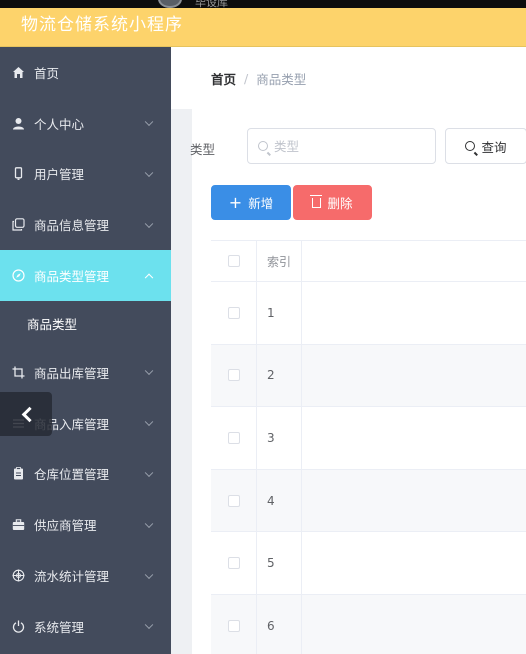 This screenshot has width=526, height=654. I want to click on sidebar-item-supplier: 供应商管理, so click(85, 524).